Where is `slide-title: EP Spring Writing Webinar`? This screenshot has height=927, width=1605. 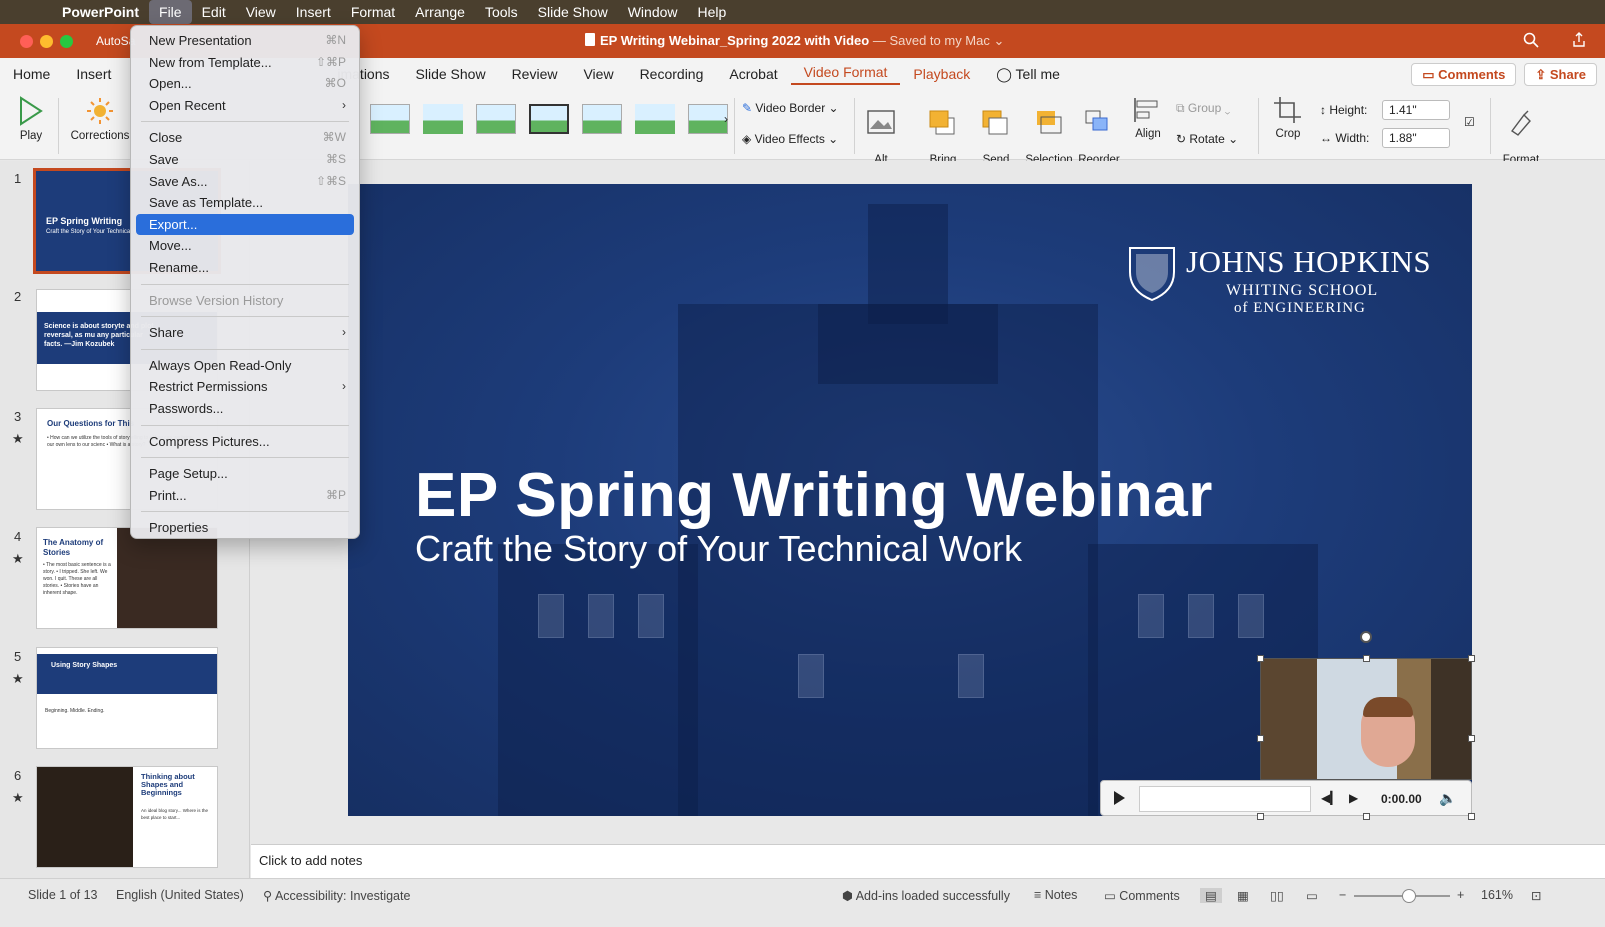
slide-title: EP Spring Writing Webinar is located at coordinates (814, 495).